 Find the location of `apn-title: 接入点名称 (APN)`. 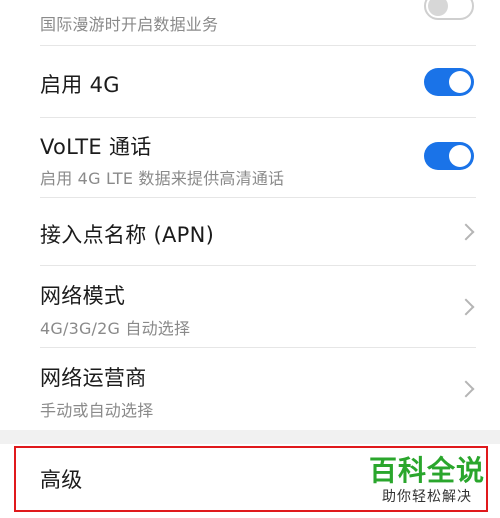

apn-title: 接入点名称 (APN) is located at coordinates (127, 235).